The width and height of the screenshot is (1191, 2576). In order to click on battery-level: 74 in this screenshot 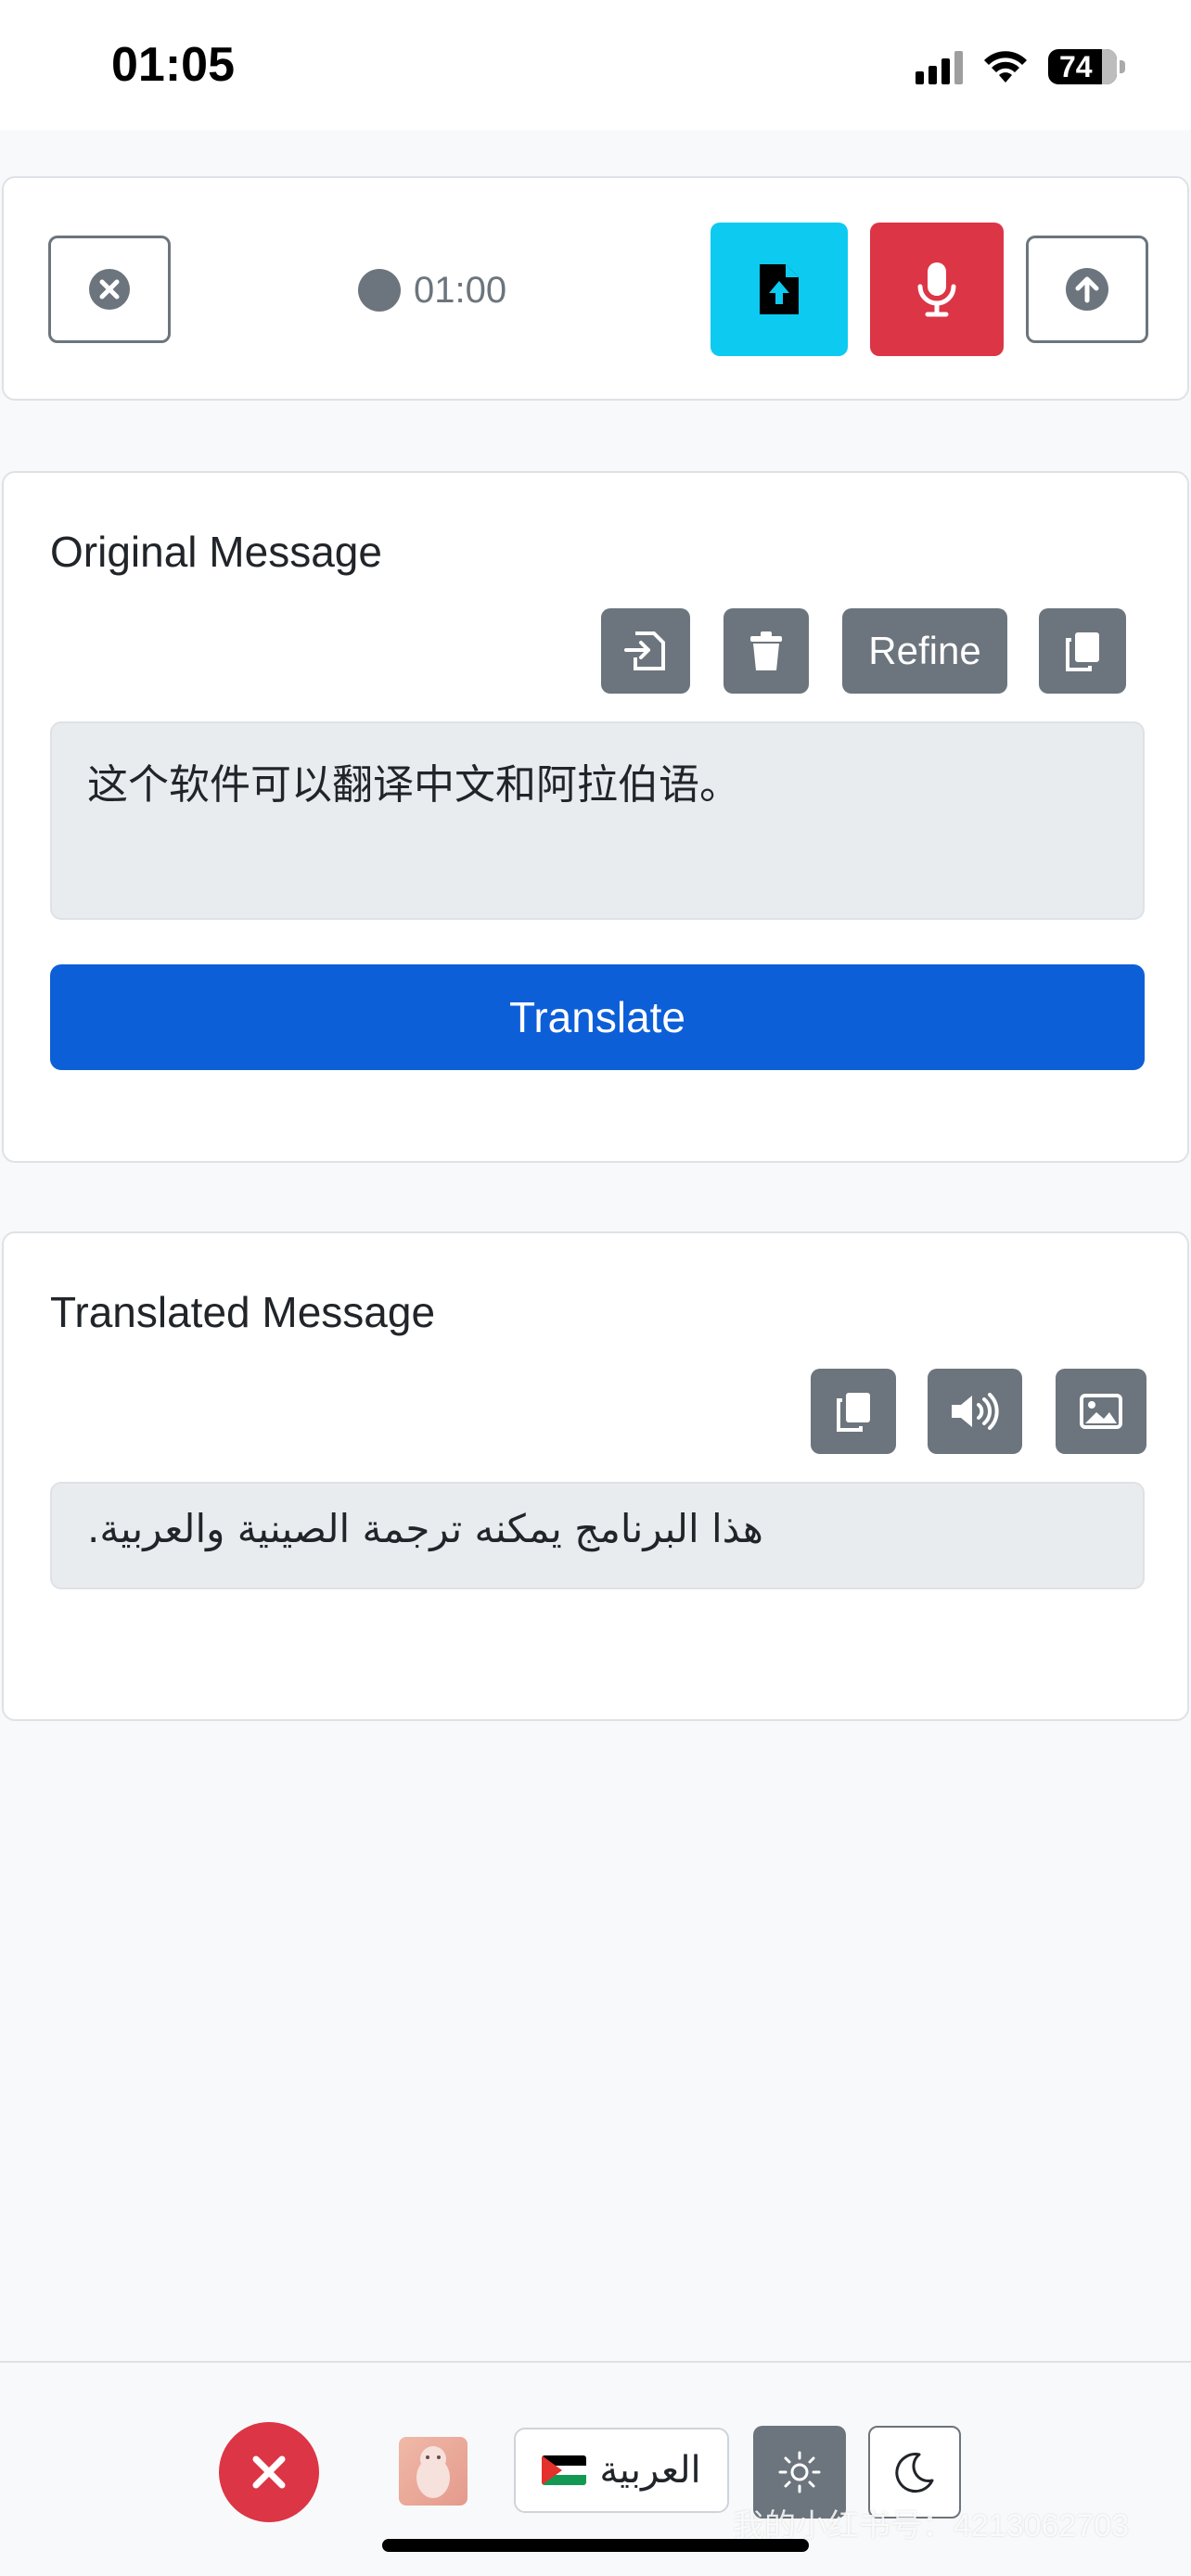, I will do `click(1076, 66)`.